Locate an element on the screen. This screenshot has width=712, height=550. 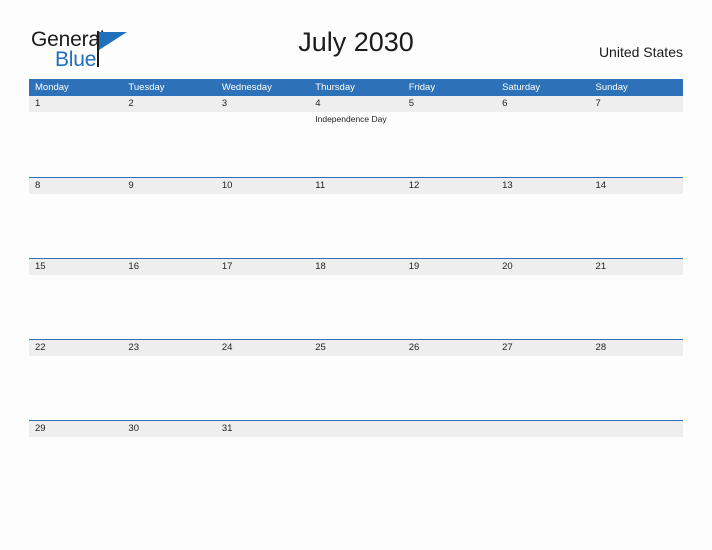
calendar-day-cell: 31 is located at coordinates (262, 461).